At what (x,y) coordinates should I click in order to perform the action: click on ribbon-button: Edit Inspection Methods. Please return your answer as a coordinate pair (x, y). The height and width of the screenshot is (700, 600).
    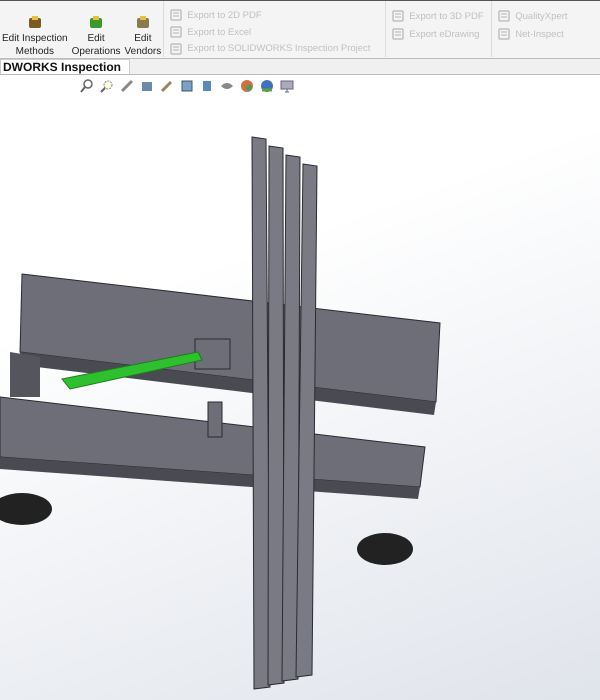
    Looking at the image, I should click on (35, 29).